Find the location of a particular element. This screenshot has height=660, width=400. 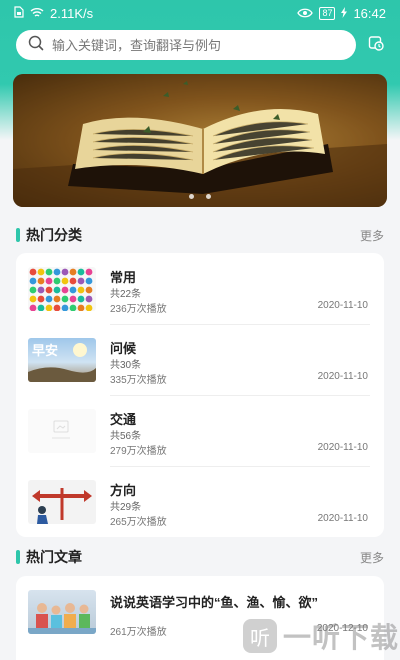

category-item-greetings: 早安 问候 共30条 335万次播放 2020-11-10 is located at coordinates (200, 359).